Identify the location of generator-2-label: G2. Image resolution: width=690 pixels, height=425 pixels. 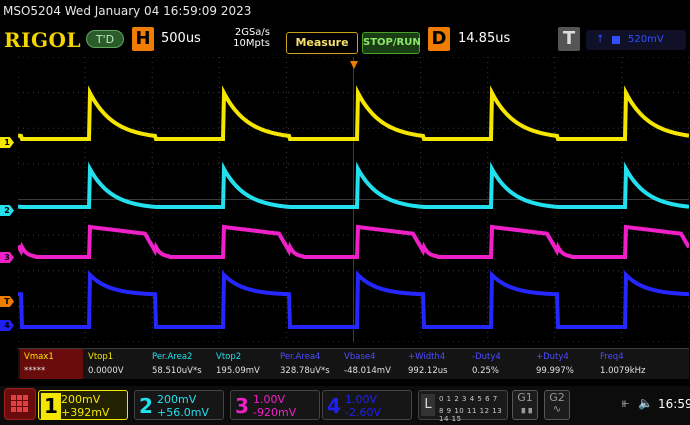
(557, 397).